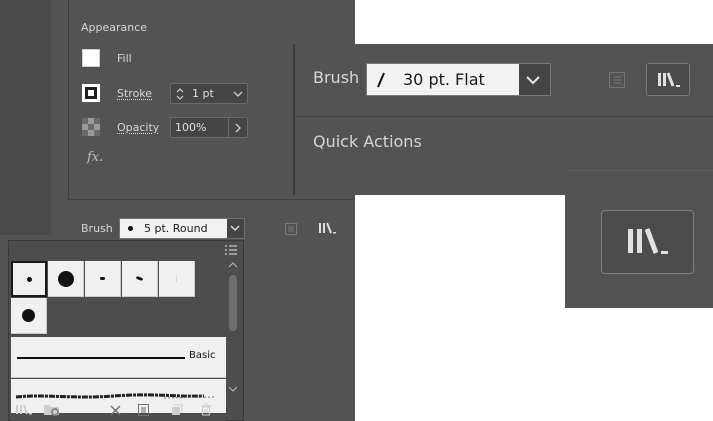 This screenshot has width=713, height=421. What do you see at coordinates (25, 117) in the screenshot?
I see `left-toolbar-strip` at bounding box center [25, 117].